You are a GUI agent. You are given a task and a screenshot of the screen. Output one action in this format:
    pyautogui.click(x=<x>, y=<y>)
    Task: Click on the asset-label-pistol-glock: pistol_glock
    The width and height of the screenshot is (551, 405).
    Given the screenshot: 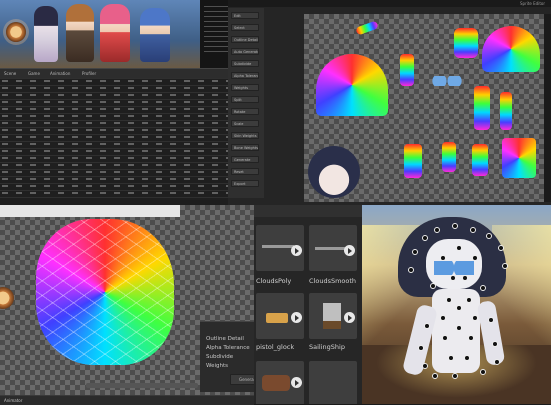 What is the action you would take?
    pyautogui.click(x=275, y=347)
    